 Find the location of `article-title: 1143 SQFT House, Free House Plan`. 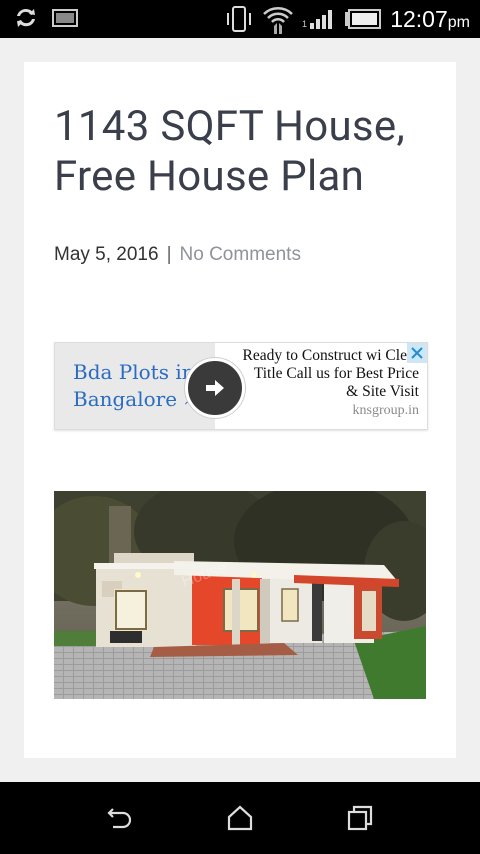

article-title: 1143 SQFT House, Free House Plan is located at coordinates (230, 151).